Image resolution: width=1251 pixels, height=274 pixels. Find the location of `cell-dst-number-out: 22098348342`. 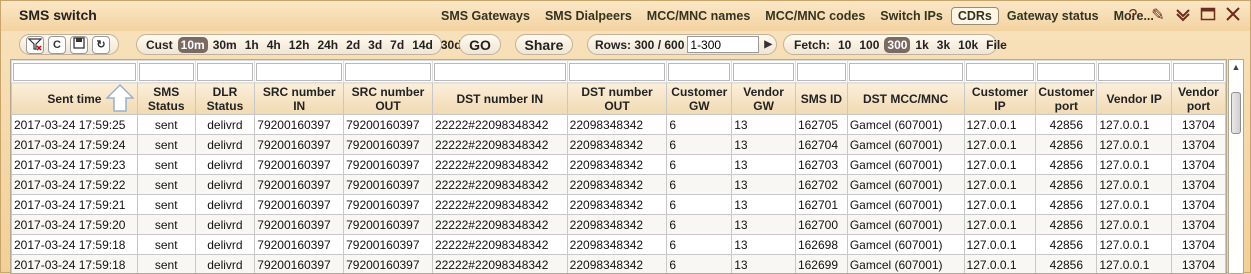

cell-dst-number-out: 22098348342 is located at coordinates (617, 145).